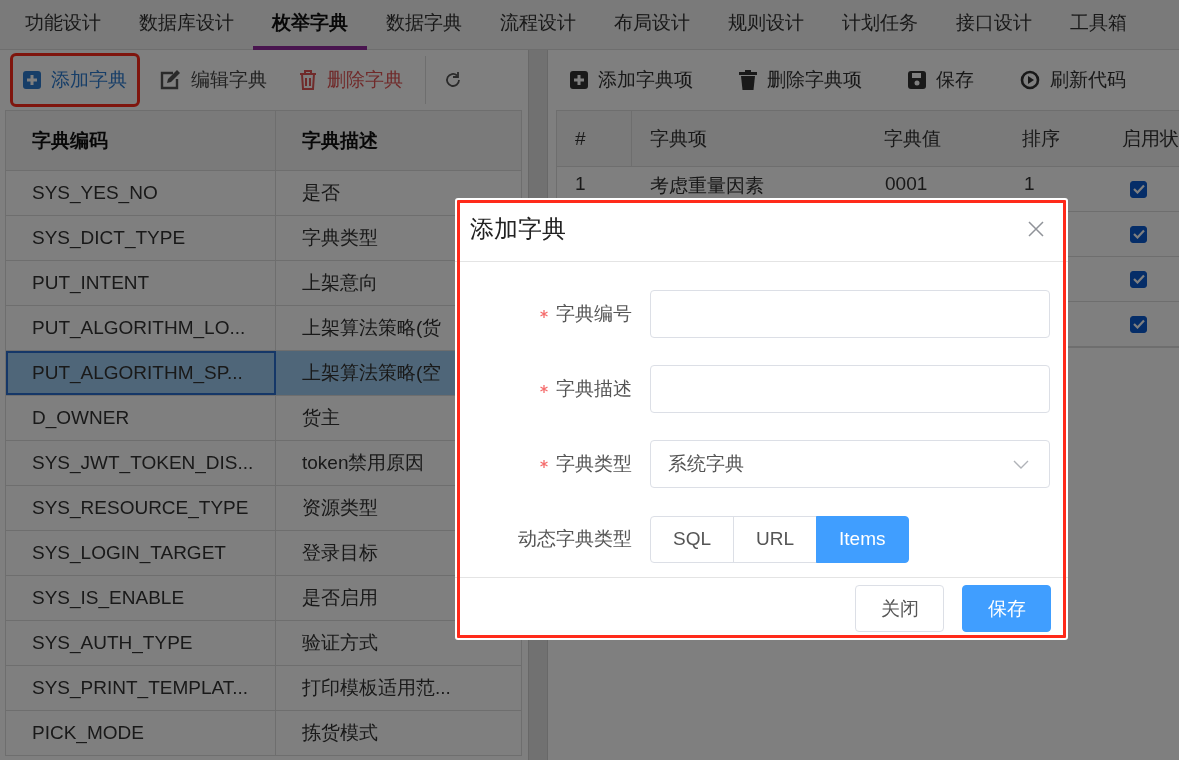 The width and height of the screenshot is (1179, 760). Describe the element at coordinates (424, 25) in the screenshot. I see `tab: 数据字典` at that location.